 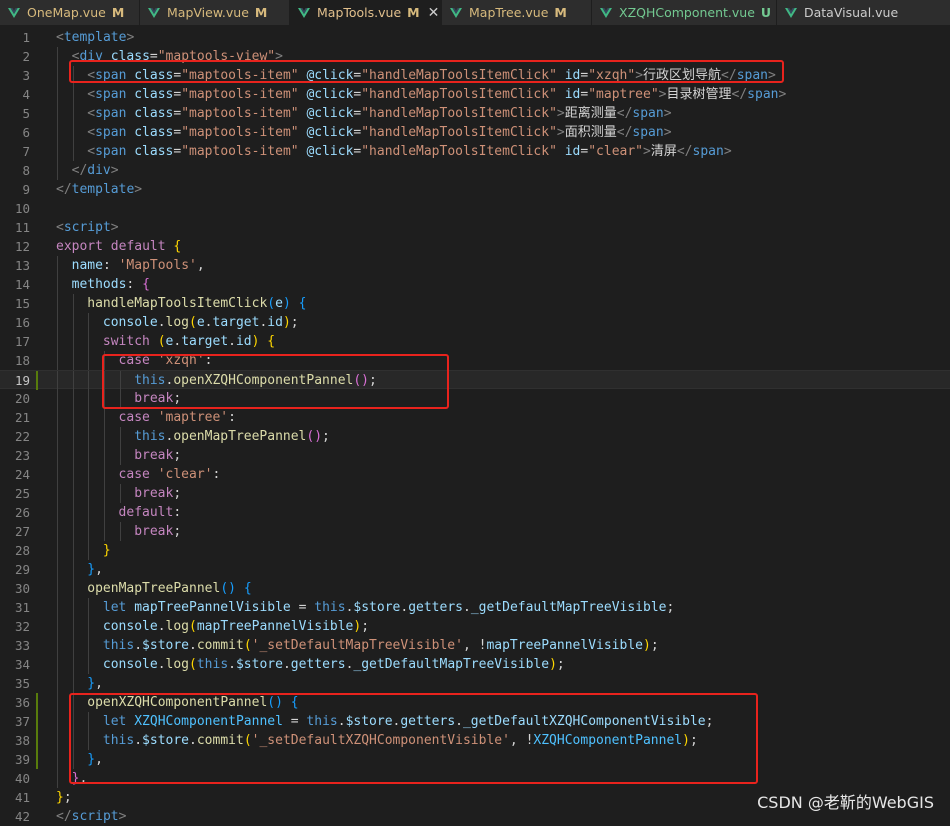 I want to click on code-text: methods: {, so click(x=111, y=284).